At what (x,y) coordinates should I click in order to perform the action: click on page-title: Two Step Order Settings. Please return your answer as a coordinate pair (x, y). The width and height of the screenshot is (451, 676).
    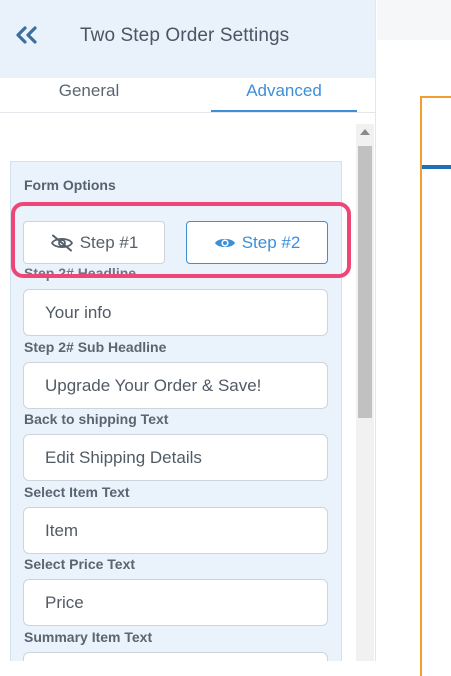
    Looking at the image, I should click on (185, 35).